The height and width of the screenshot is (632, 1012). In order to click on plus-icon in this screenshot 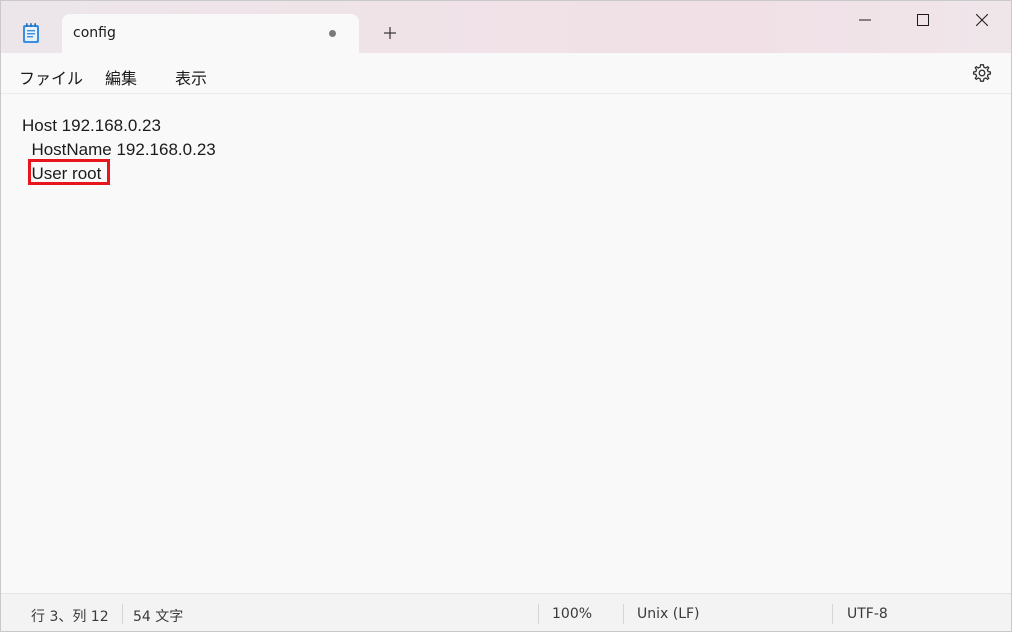, I will do `click(390, 33)`.